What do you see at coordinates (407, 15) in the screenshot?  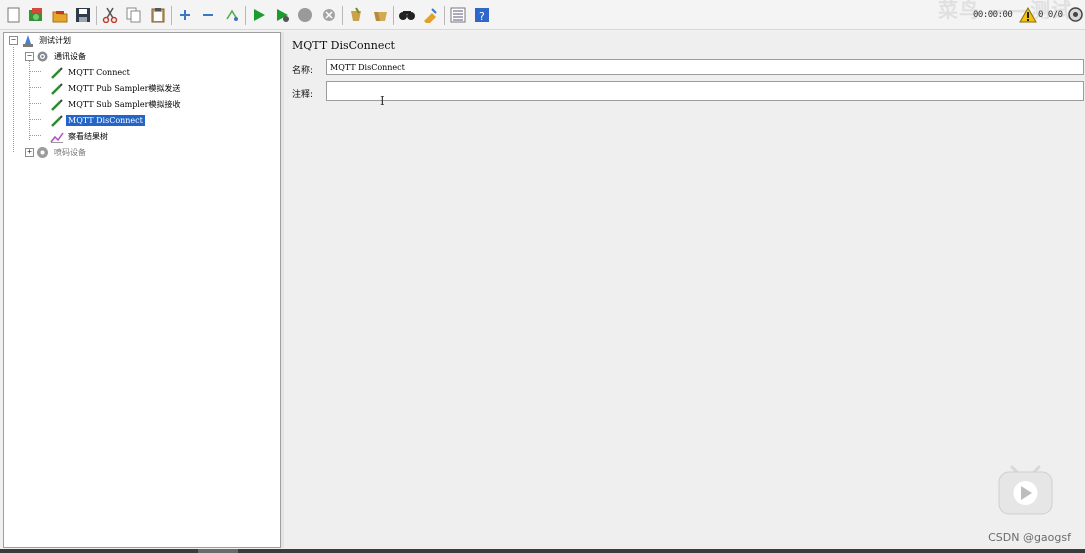 I see `search-icon` at bounding box center [407, 15].